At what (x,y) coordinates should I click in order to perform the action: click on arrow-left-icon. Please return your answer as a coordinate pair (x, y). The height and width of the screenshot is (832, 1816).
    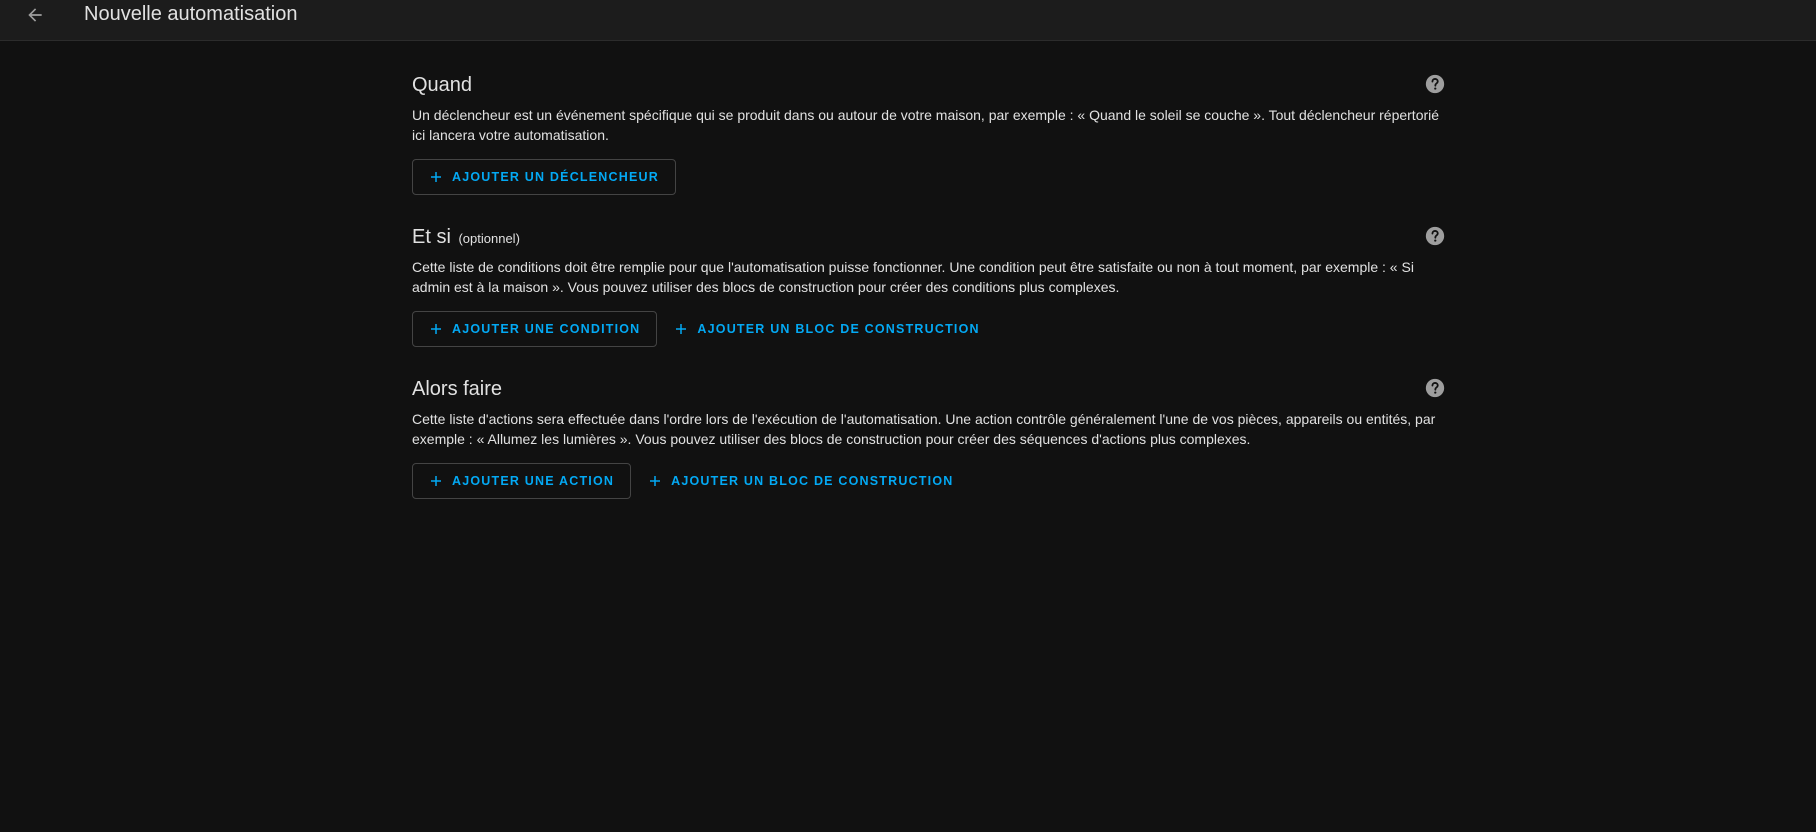
    Looking at the image, I should click on (35, 15).